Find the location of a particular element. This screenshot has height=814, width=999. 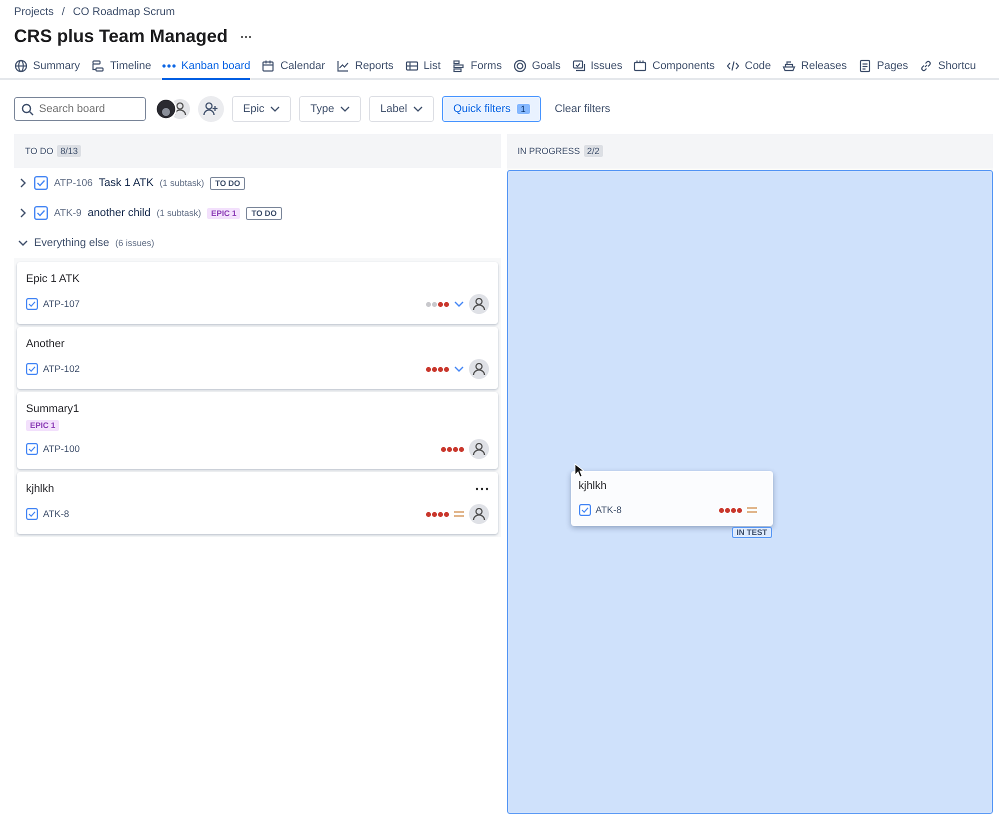

nav-tab: Shortcu is located at coordinates (947, 67).